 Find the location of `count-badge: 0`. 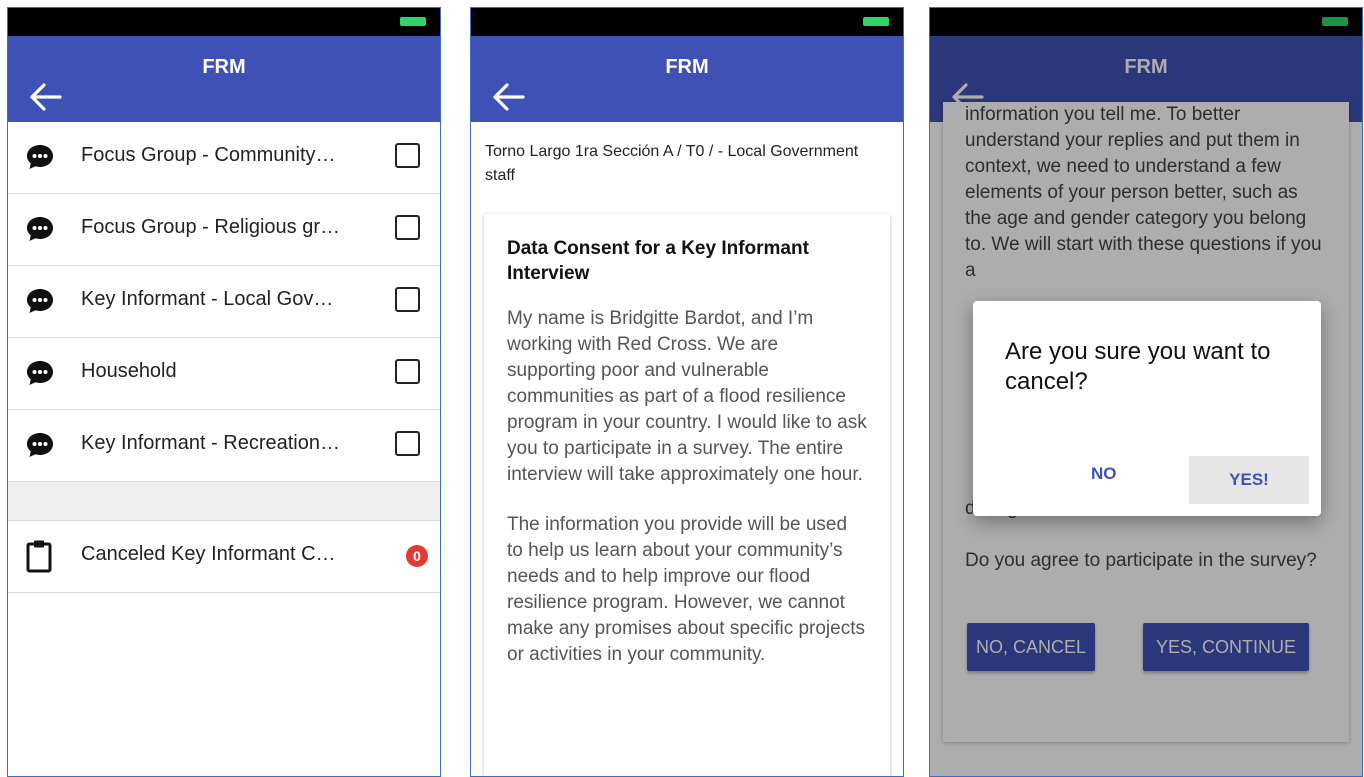

count-badge: 0 is located at coordinates (417, 556).